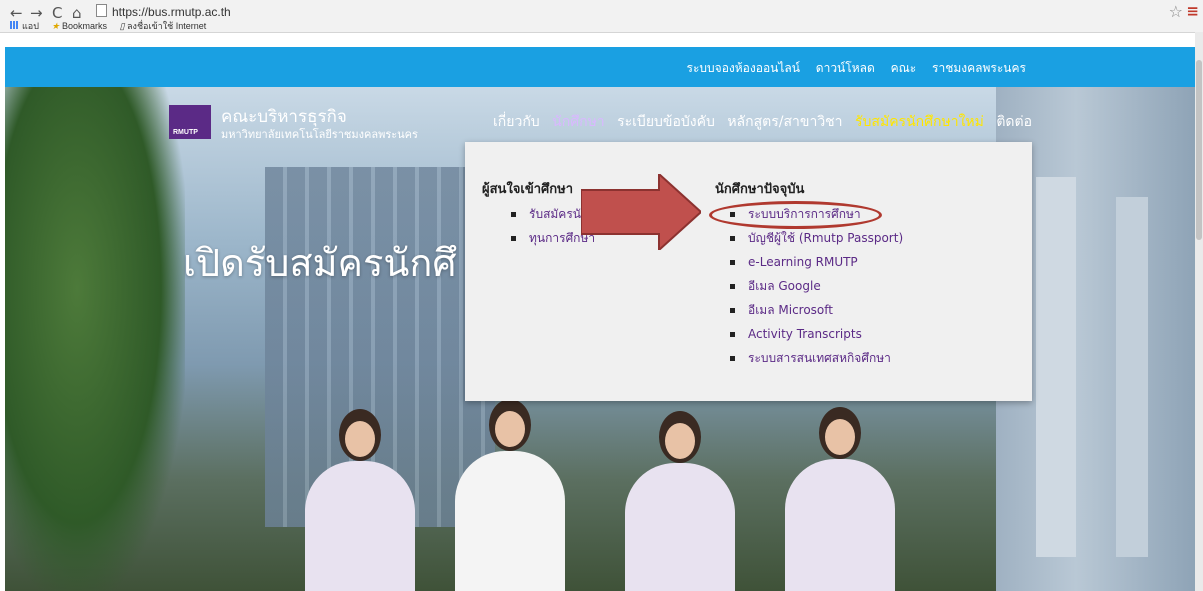 The image size is (1203, 591). Describe the element at coordinates (319, 134) in the screenshot. I see `university-subtitle: มหาวิทยาลัยเทคโนโลยีราชมงคลพระนคร` at that location.